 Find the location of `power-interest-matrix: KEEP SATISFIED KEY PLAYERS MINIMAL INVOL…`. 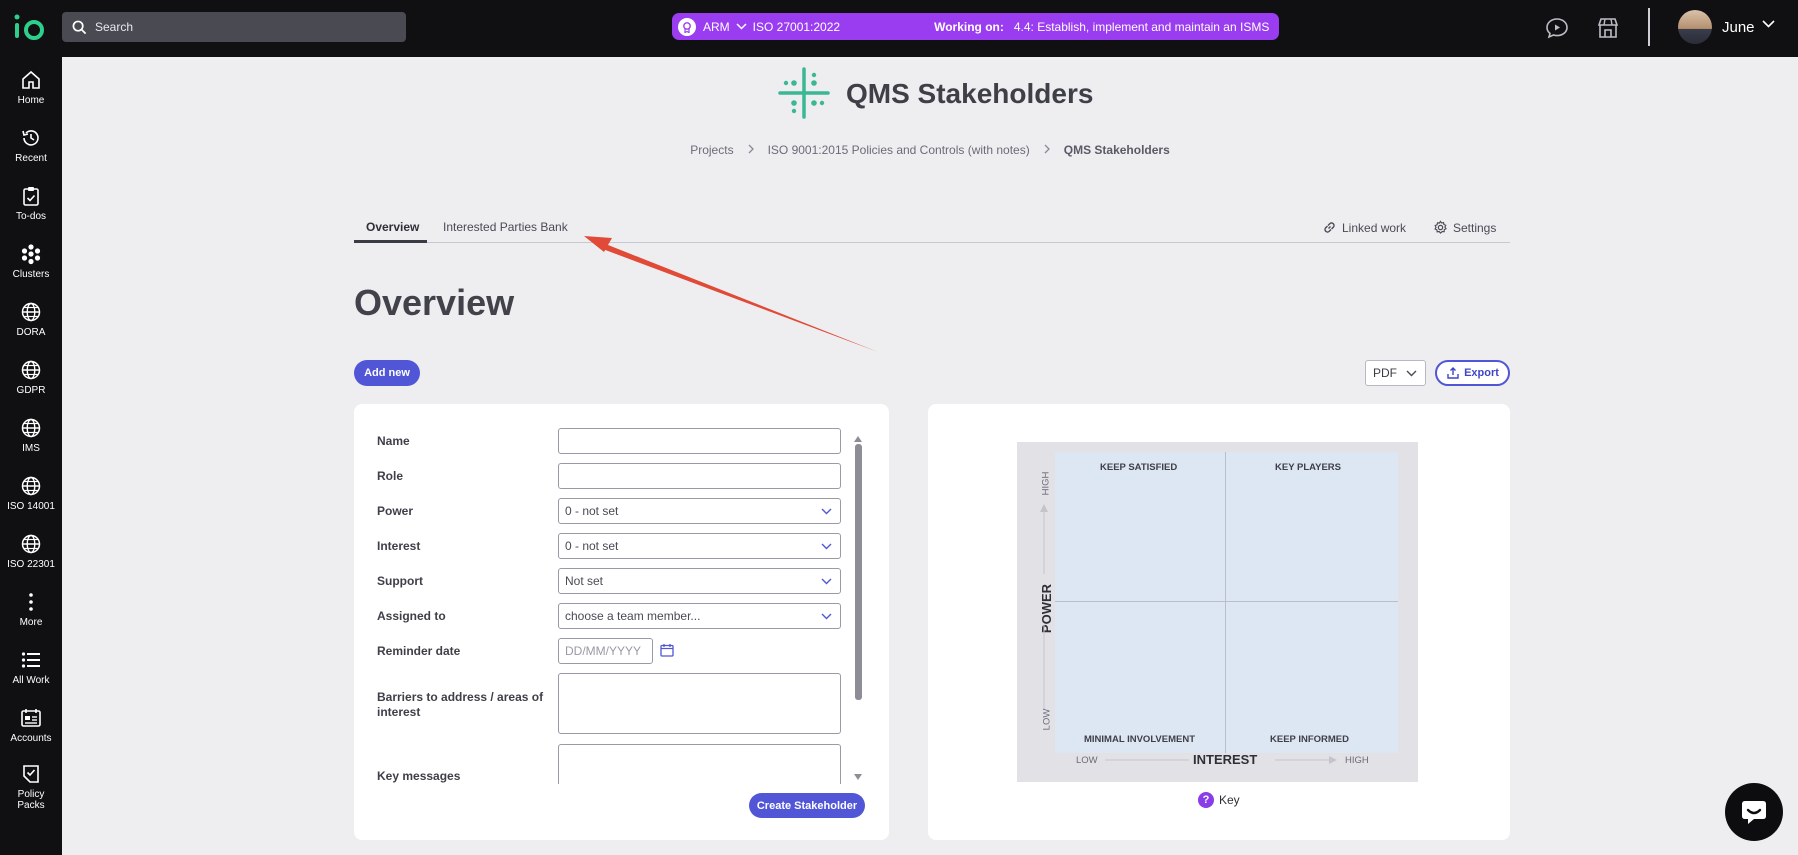

power-interest-matrix: KEEP SATISFIED KEY PLAYERS MINIMAL INVOL… is located at coordinates (1217, 612).